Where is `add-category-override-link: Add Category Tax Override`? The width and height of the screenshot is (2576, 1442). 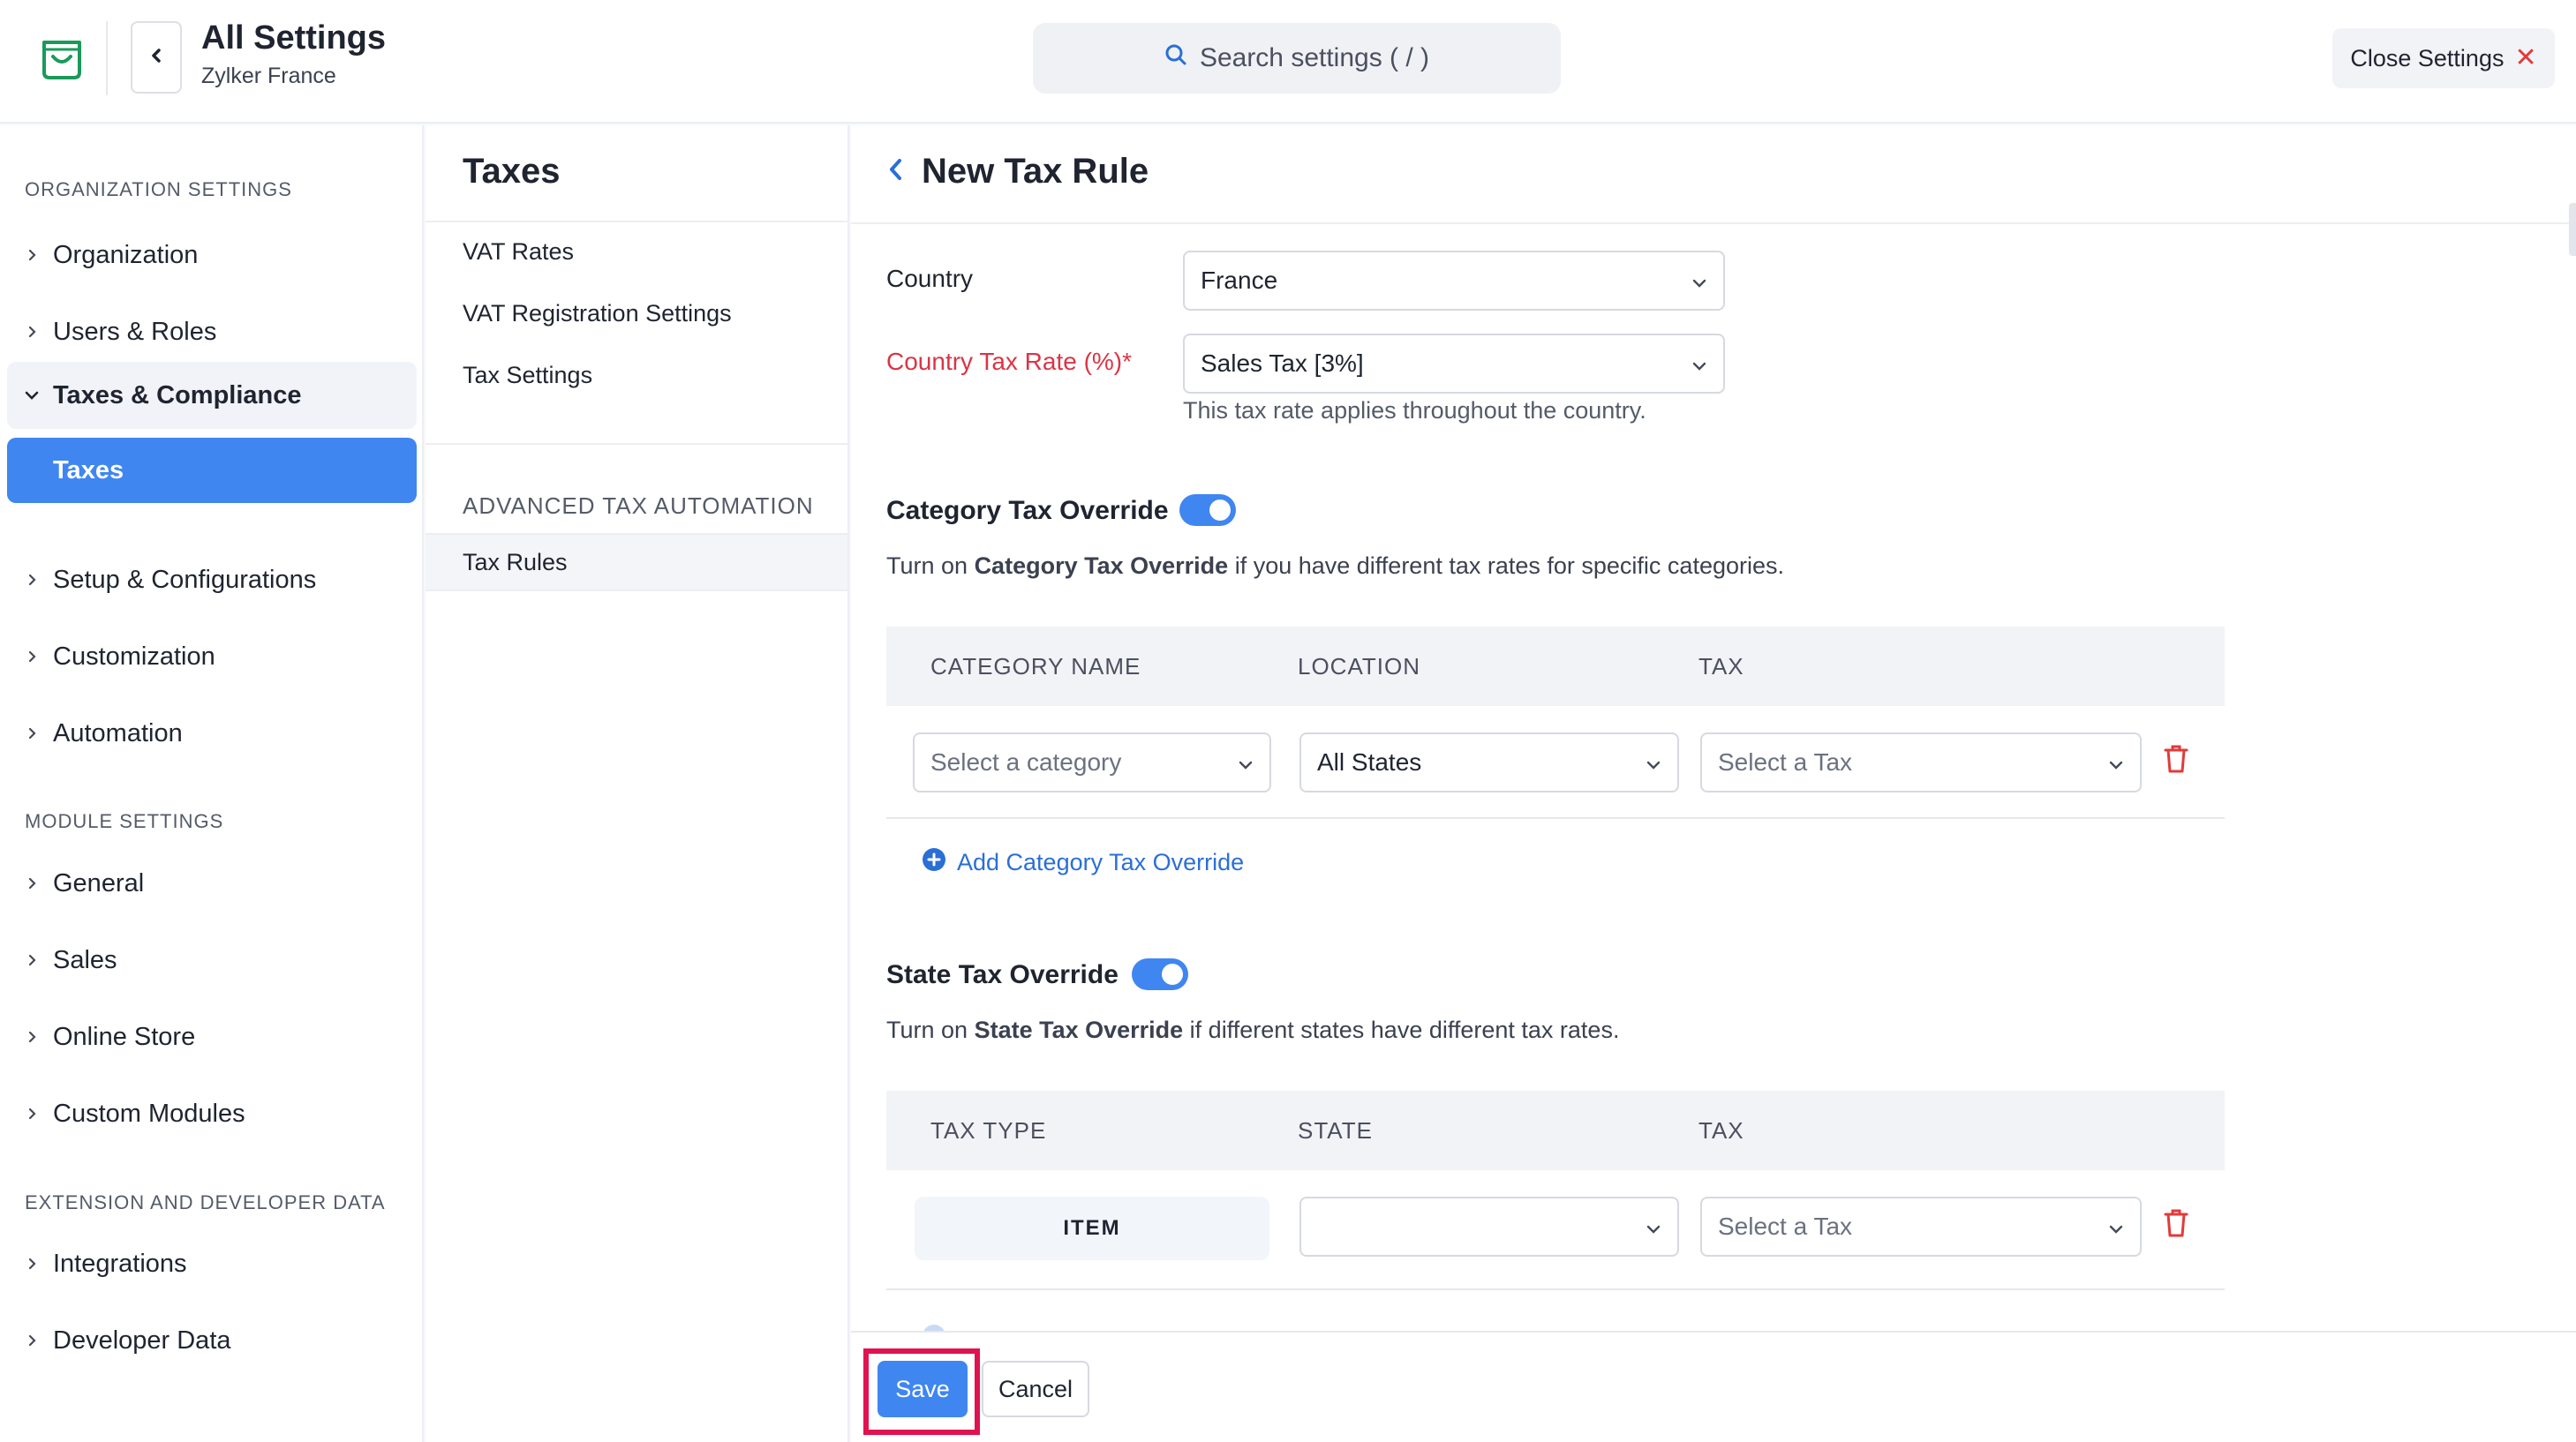 add-category-override-link: Add Category Tax Override is located at coordinates (1083, 862).